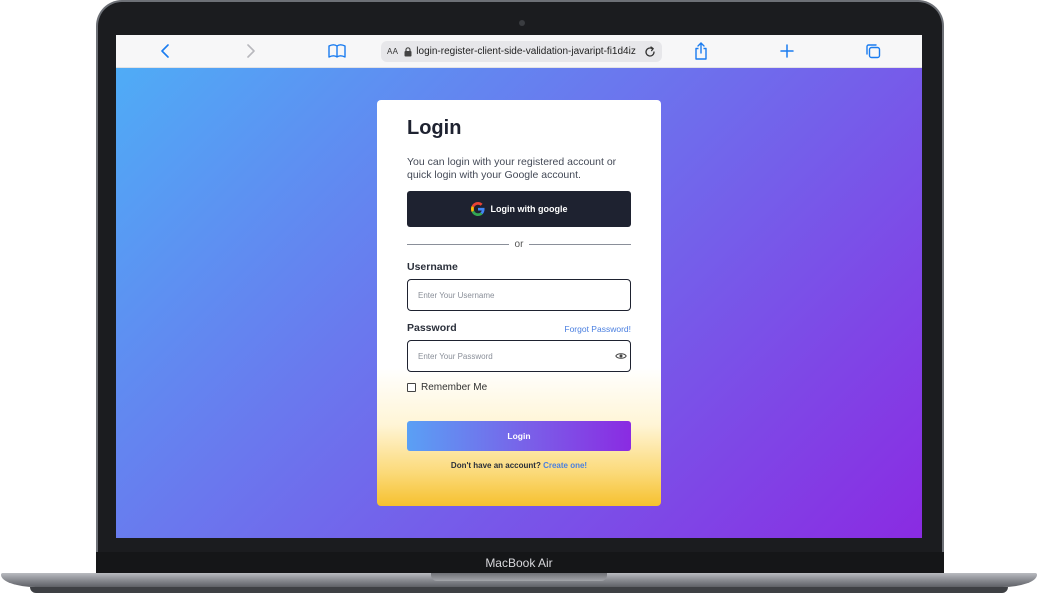  I want to click on divider-line-right, so click(580, 244).